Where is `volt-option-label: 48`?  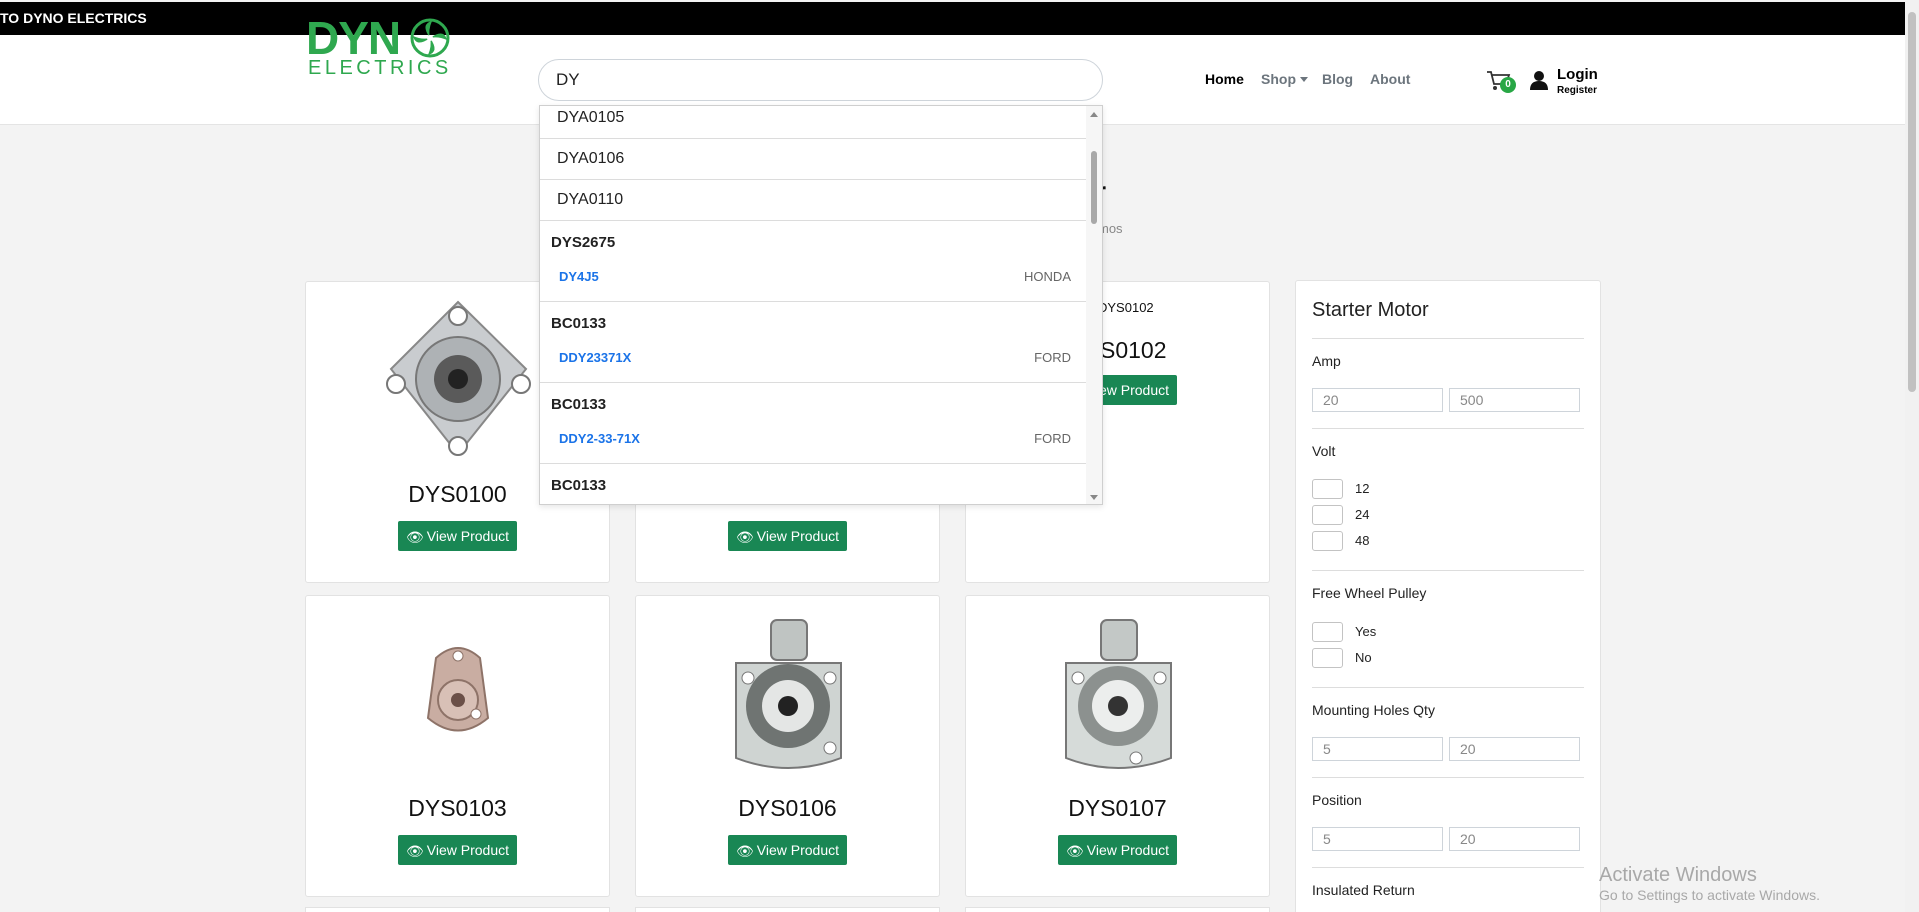 volt-option-label: 48 is located at coordinates (1362, 540).